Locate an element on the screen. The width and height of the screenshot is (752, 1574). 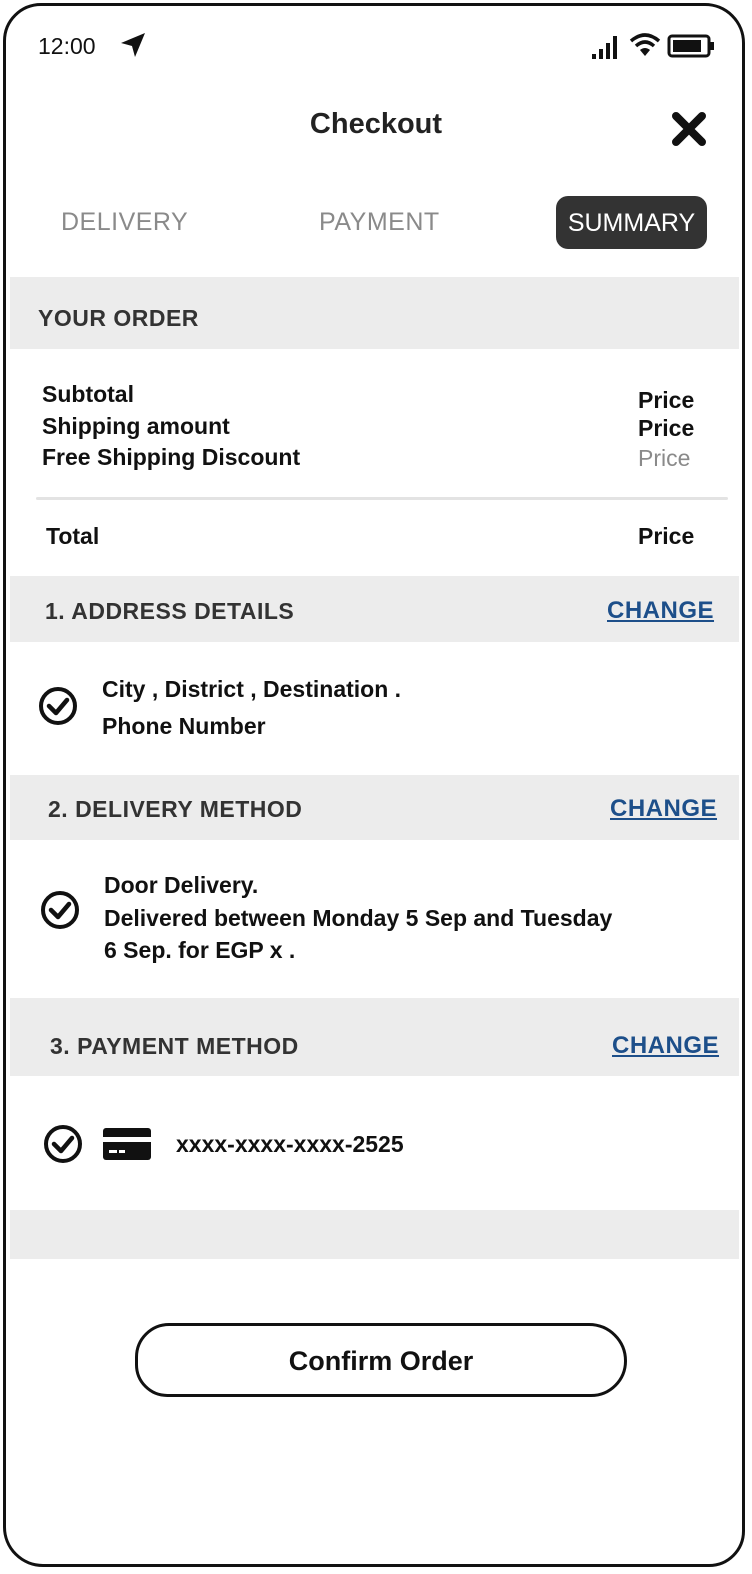
page-title: Checkout is located at coordinates (376, 124).